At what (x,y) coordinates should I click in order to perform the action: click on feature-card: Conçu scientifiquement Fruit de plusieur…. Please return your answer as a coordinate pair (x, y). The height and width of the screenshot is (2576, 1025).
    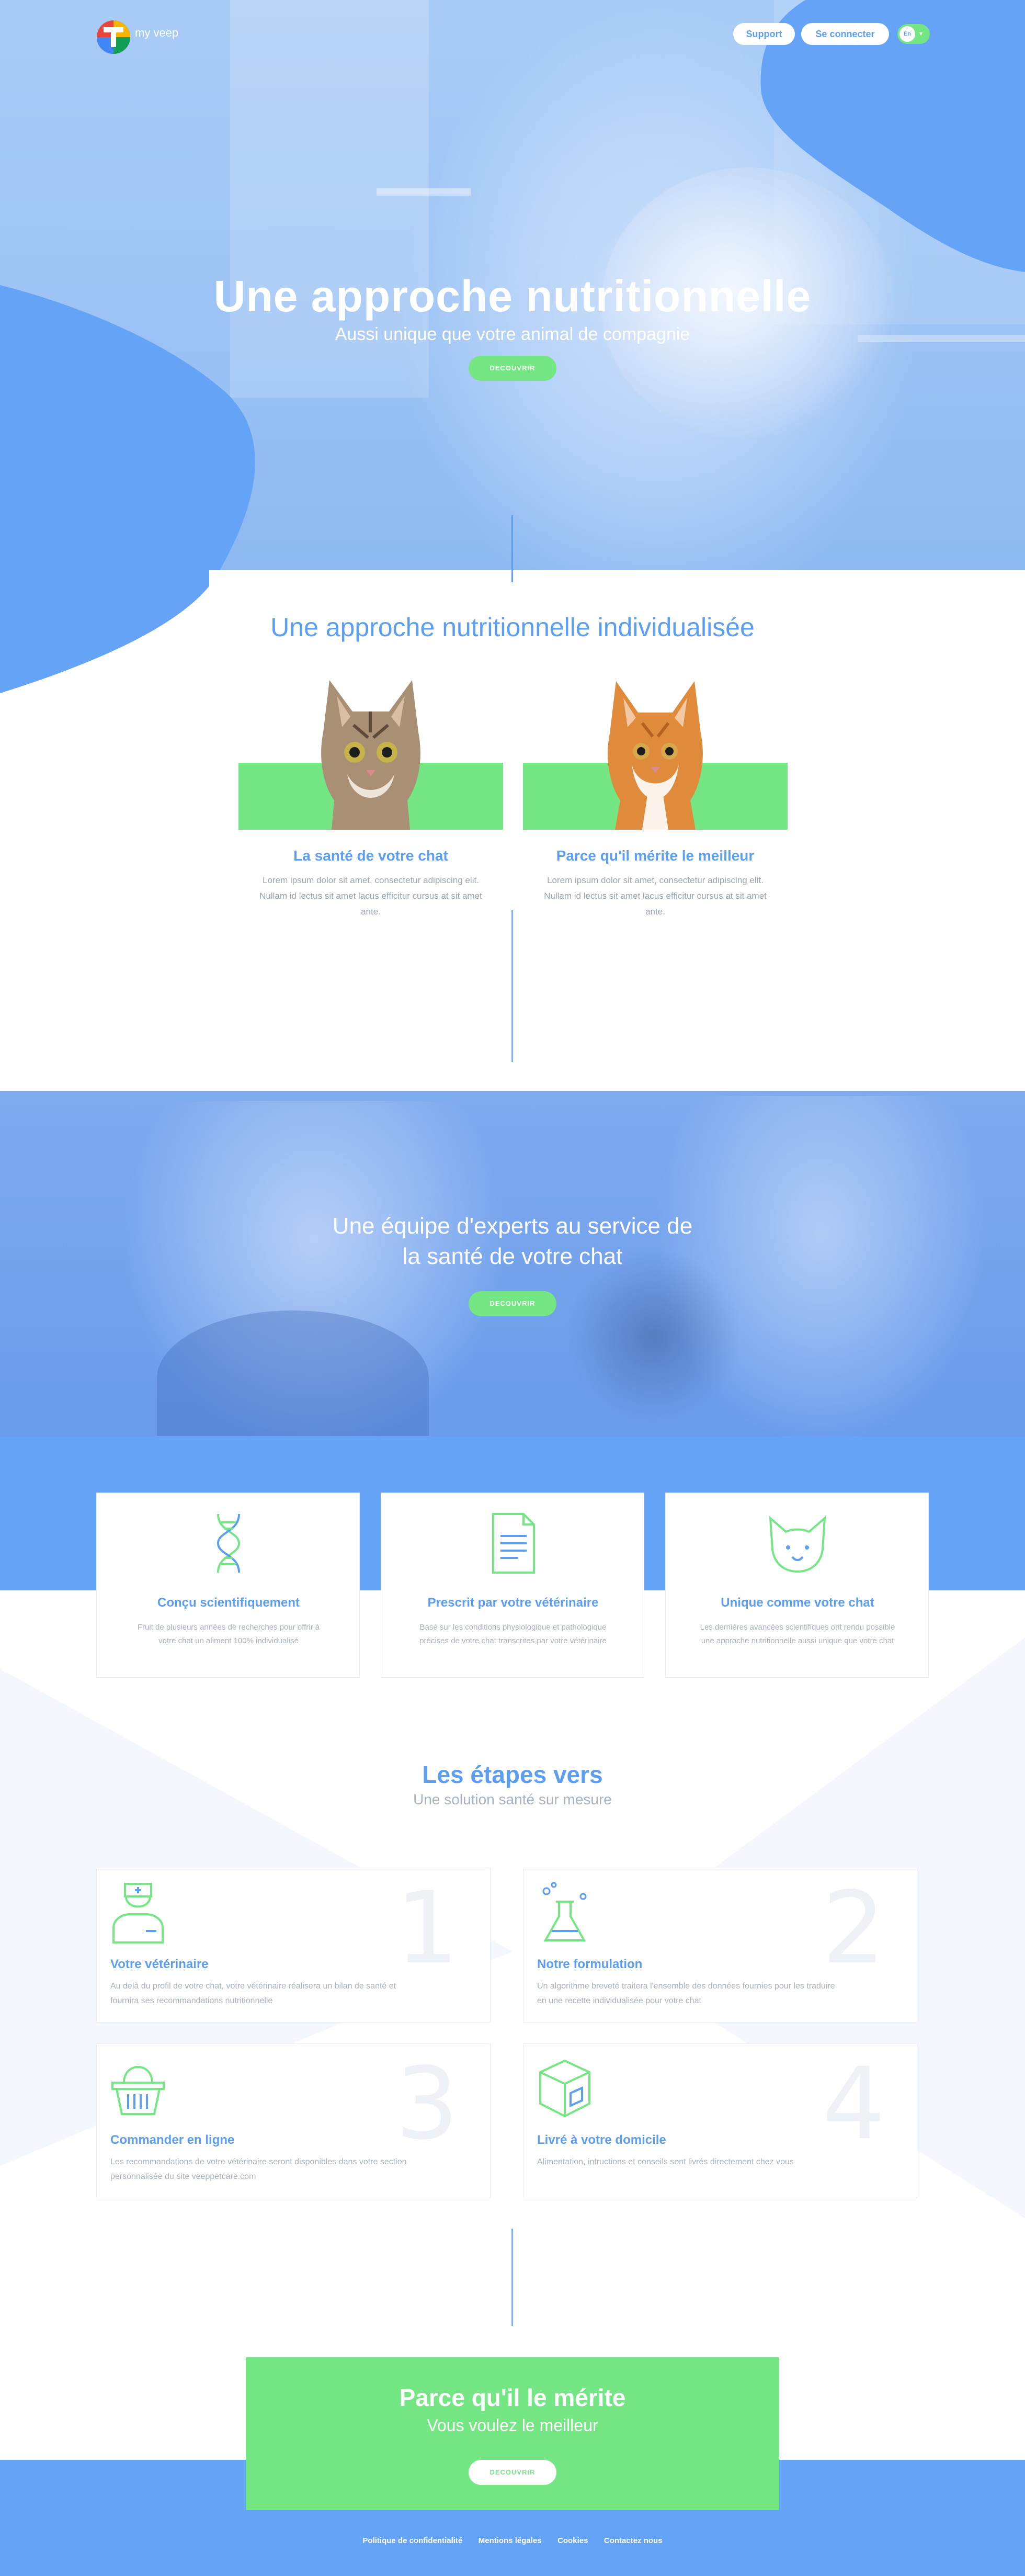
    Looking at the image, I should click on (228, 1585).